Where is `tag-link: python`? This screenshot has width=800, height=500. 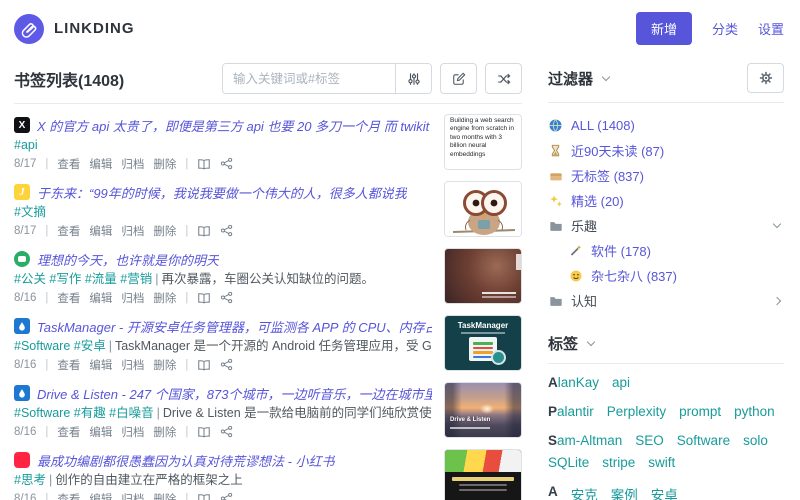
tag-link: python is located at coordinates (754, 411).